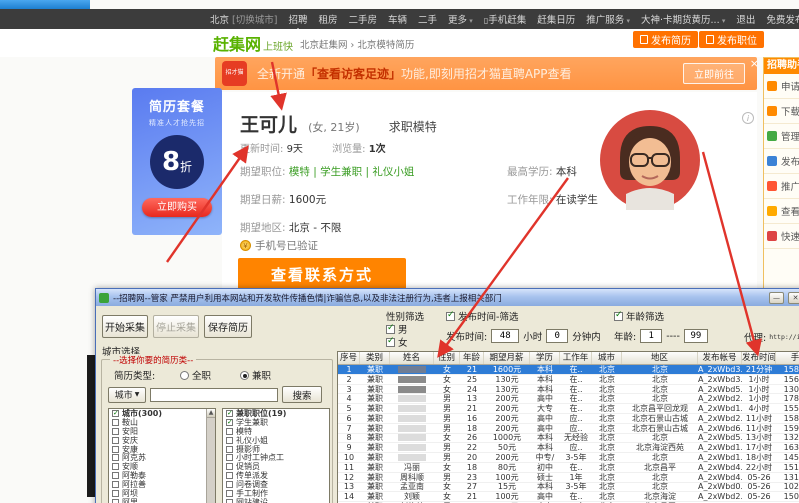  What do you see at coordinates (781, 161) in the screenshot?
I see `sidebar-item-发布职位: 发布职位` at bounding box center [781, 161].